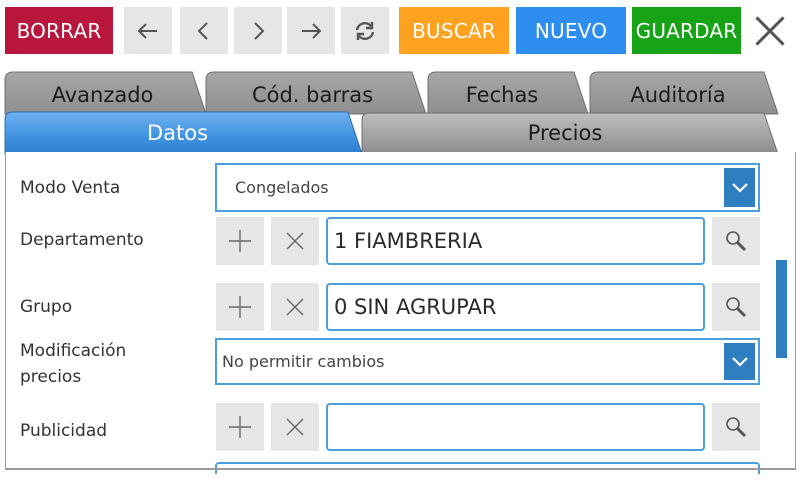  I want to click on refresh-button, so click(365, 30).